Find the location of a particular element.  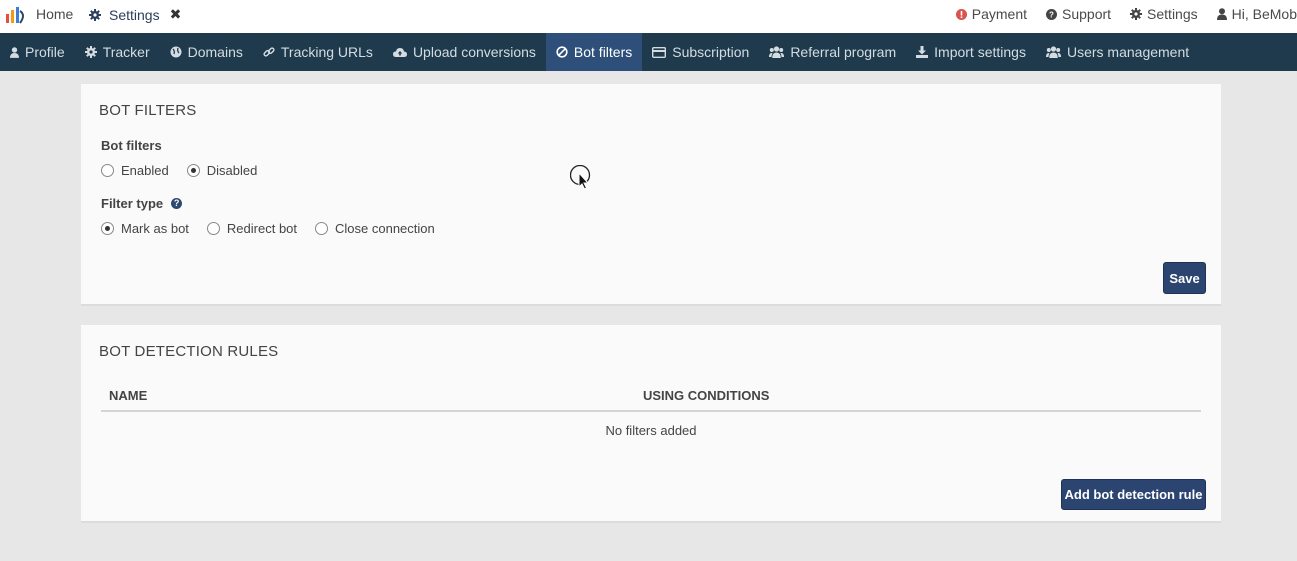

radio-label: Close connection is located at coordinates (385, 228).